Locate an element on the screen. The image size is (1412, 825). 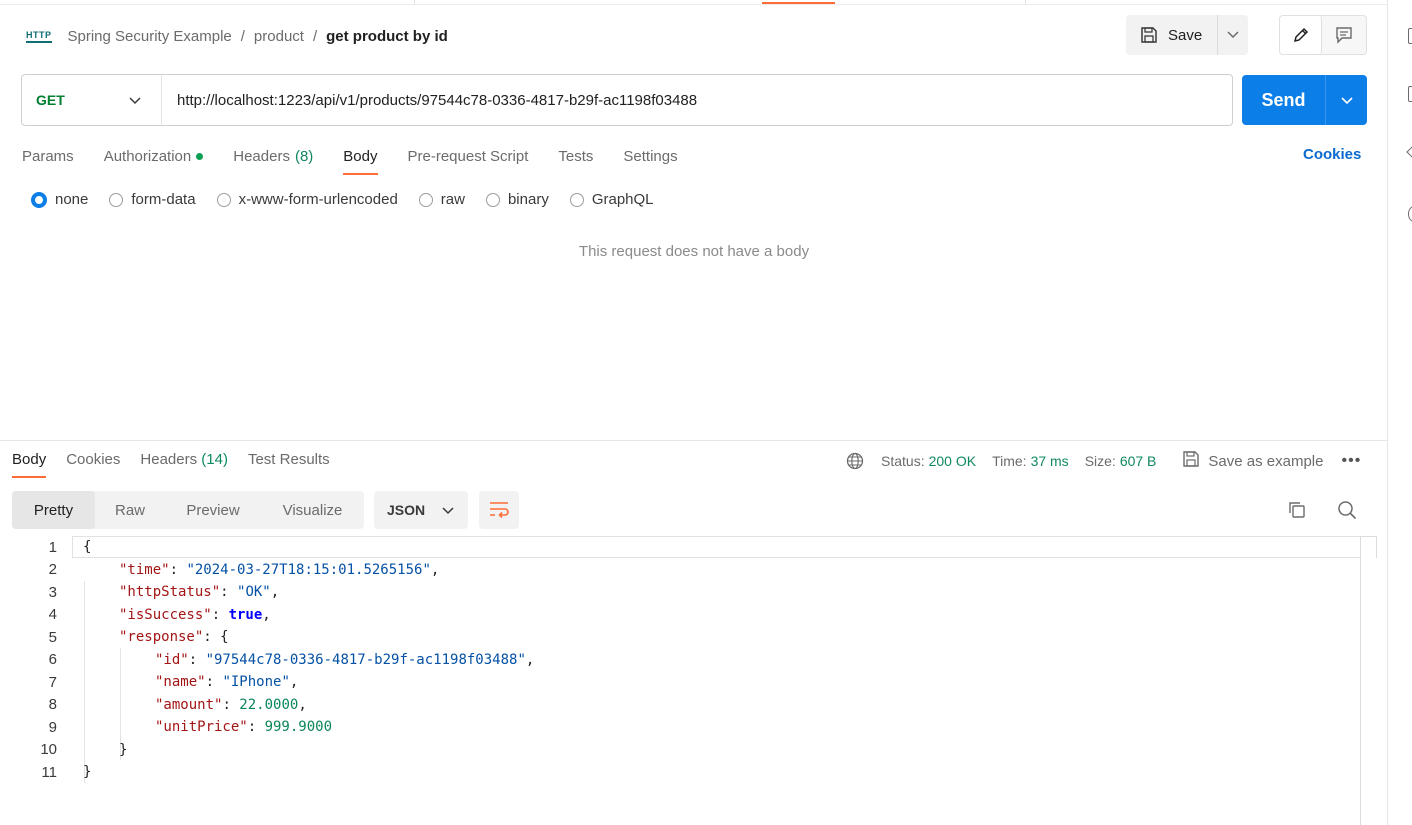
current-line-highlight is located at coordinates (716, 547).